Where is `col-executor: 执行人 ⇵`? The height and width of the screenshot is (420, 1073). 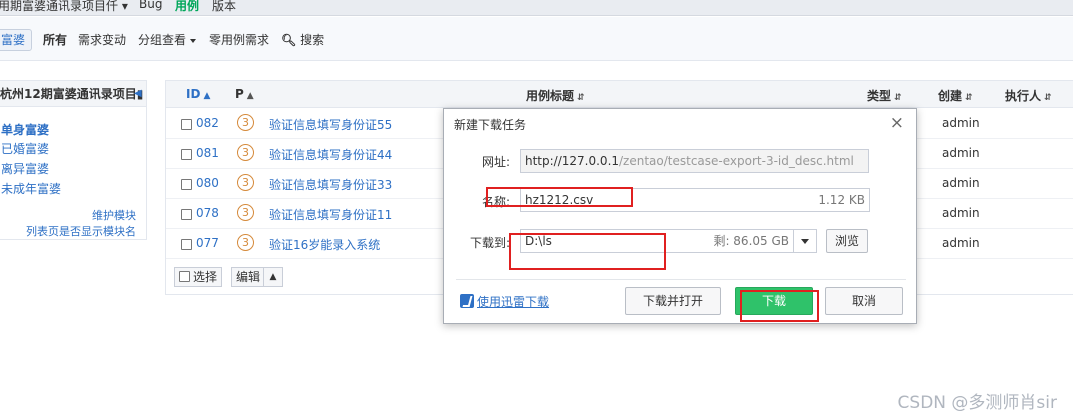 col-executor: 执行人 ⇵ is located at coordinates (1028, 95).